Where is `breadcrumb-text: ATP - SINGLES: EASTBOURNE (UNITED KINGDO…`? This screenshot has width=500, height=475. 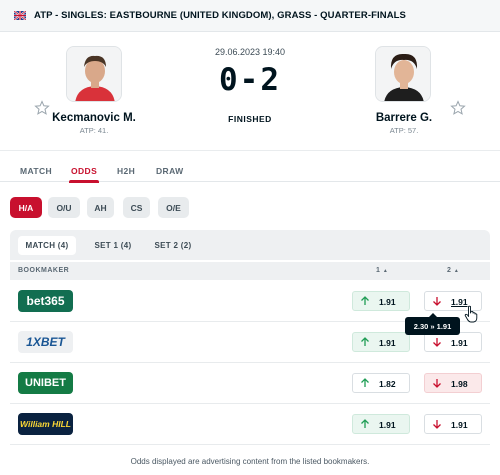
breadcrumb-text: ATP - SINGLES: EASTBOURNE (UNITED KINGDO… is located at coordinates (220, 15).